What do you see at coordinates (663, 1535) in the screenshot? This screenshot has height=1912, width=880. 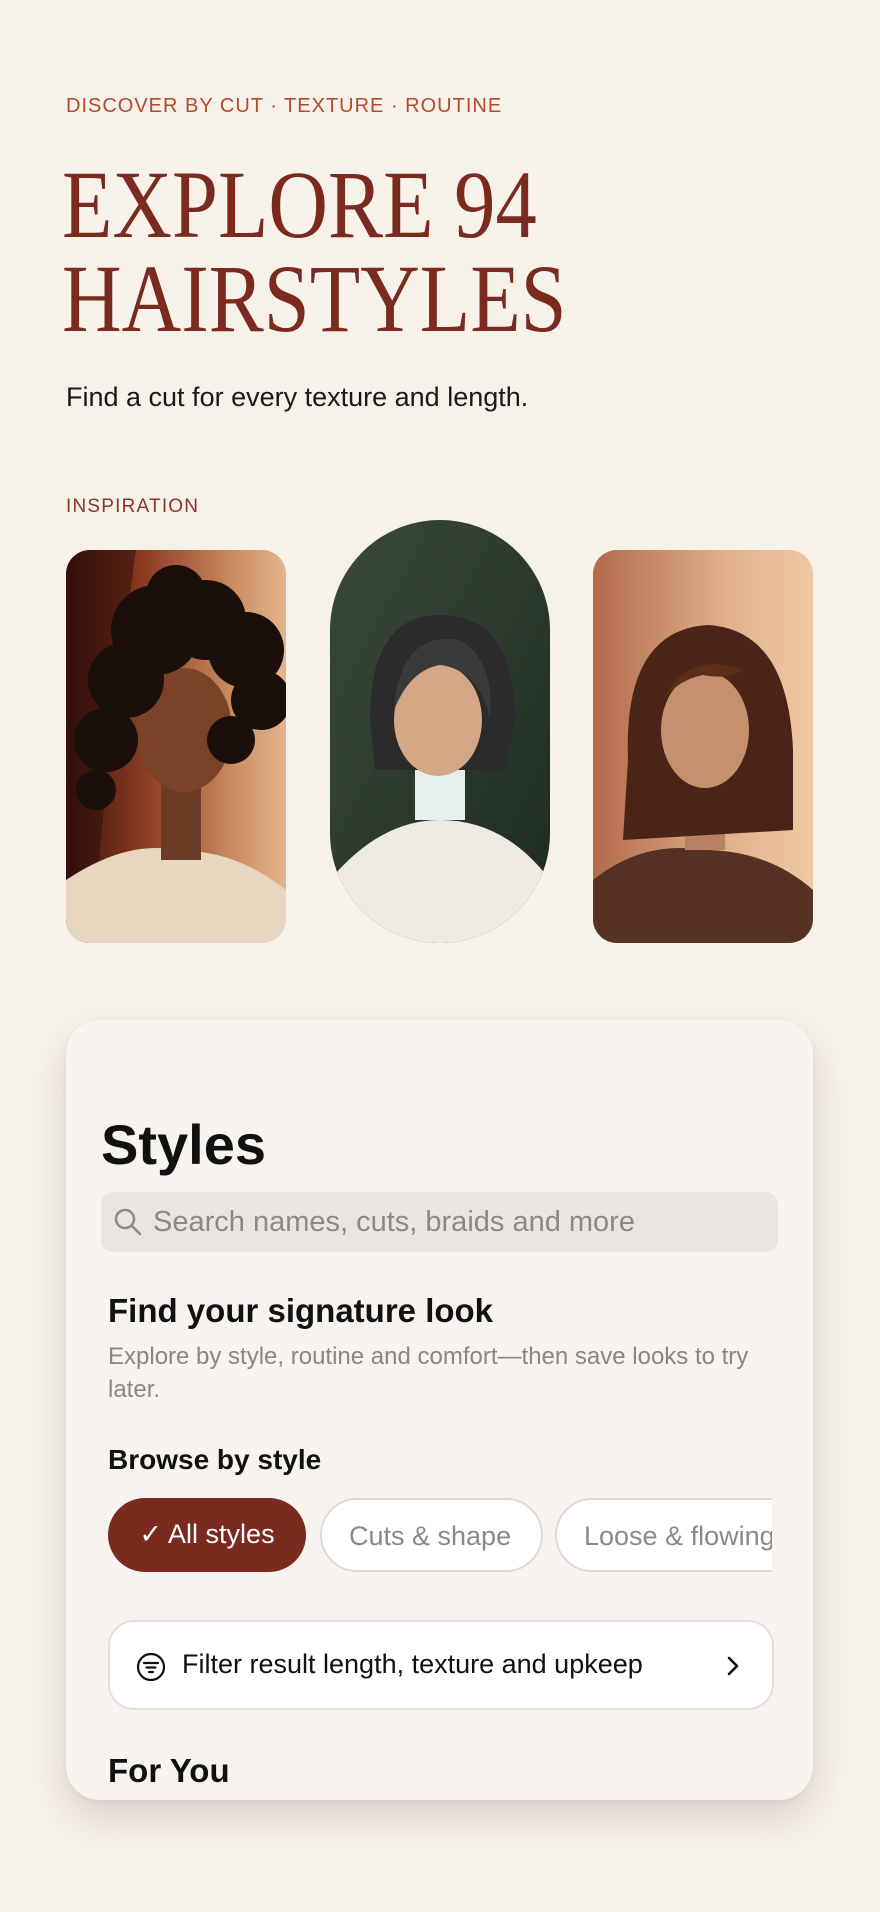 I see `chip-loose-flowing: Loose & flowing` at bounding box center [663, 1535].